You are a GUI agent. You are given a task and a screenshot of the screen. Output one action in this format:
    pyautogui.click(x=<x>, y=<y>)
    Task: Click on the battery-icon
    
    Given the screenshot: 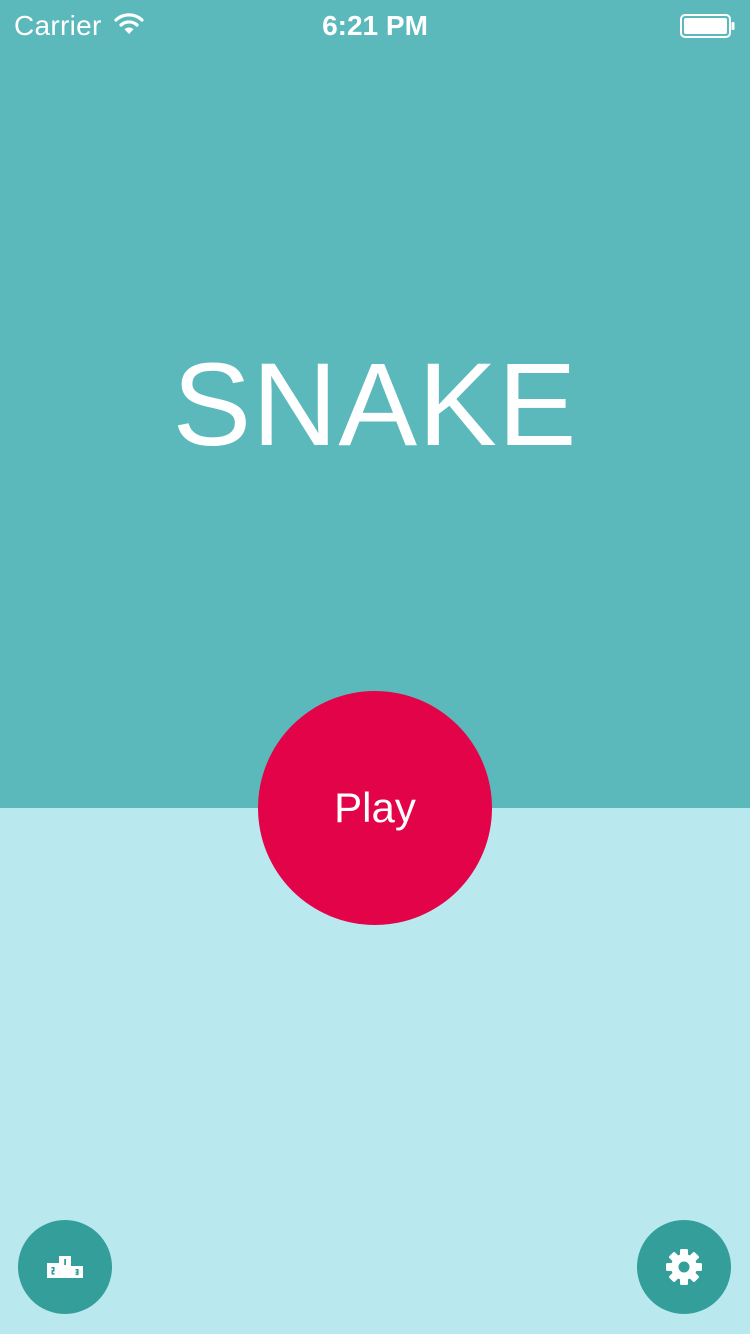 What is the action you would take?
    pyautogui.click(x=708, y=26)
    